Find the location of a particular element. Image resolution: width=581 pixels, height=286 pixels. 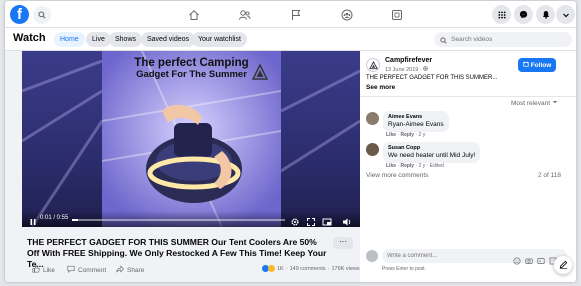

wow-reaction-icon is located at coordinates (271, 268).